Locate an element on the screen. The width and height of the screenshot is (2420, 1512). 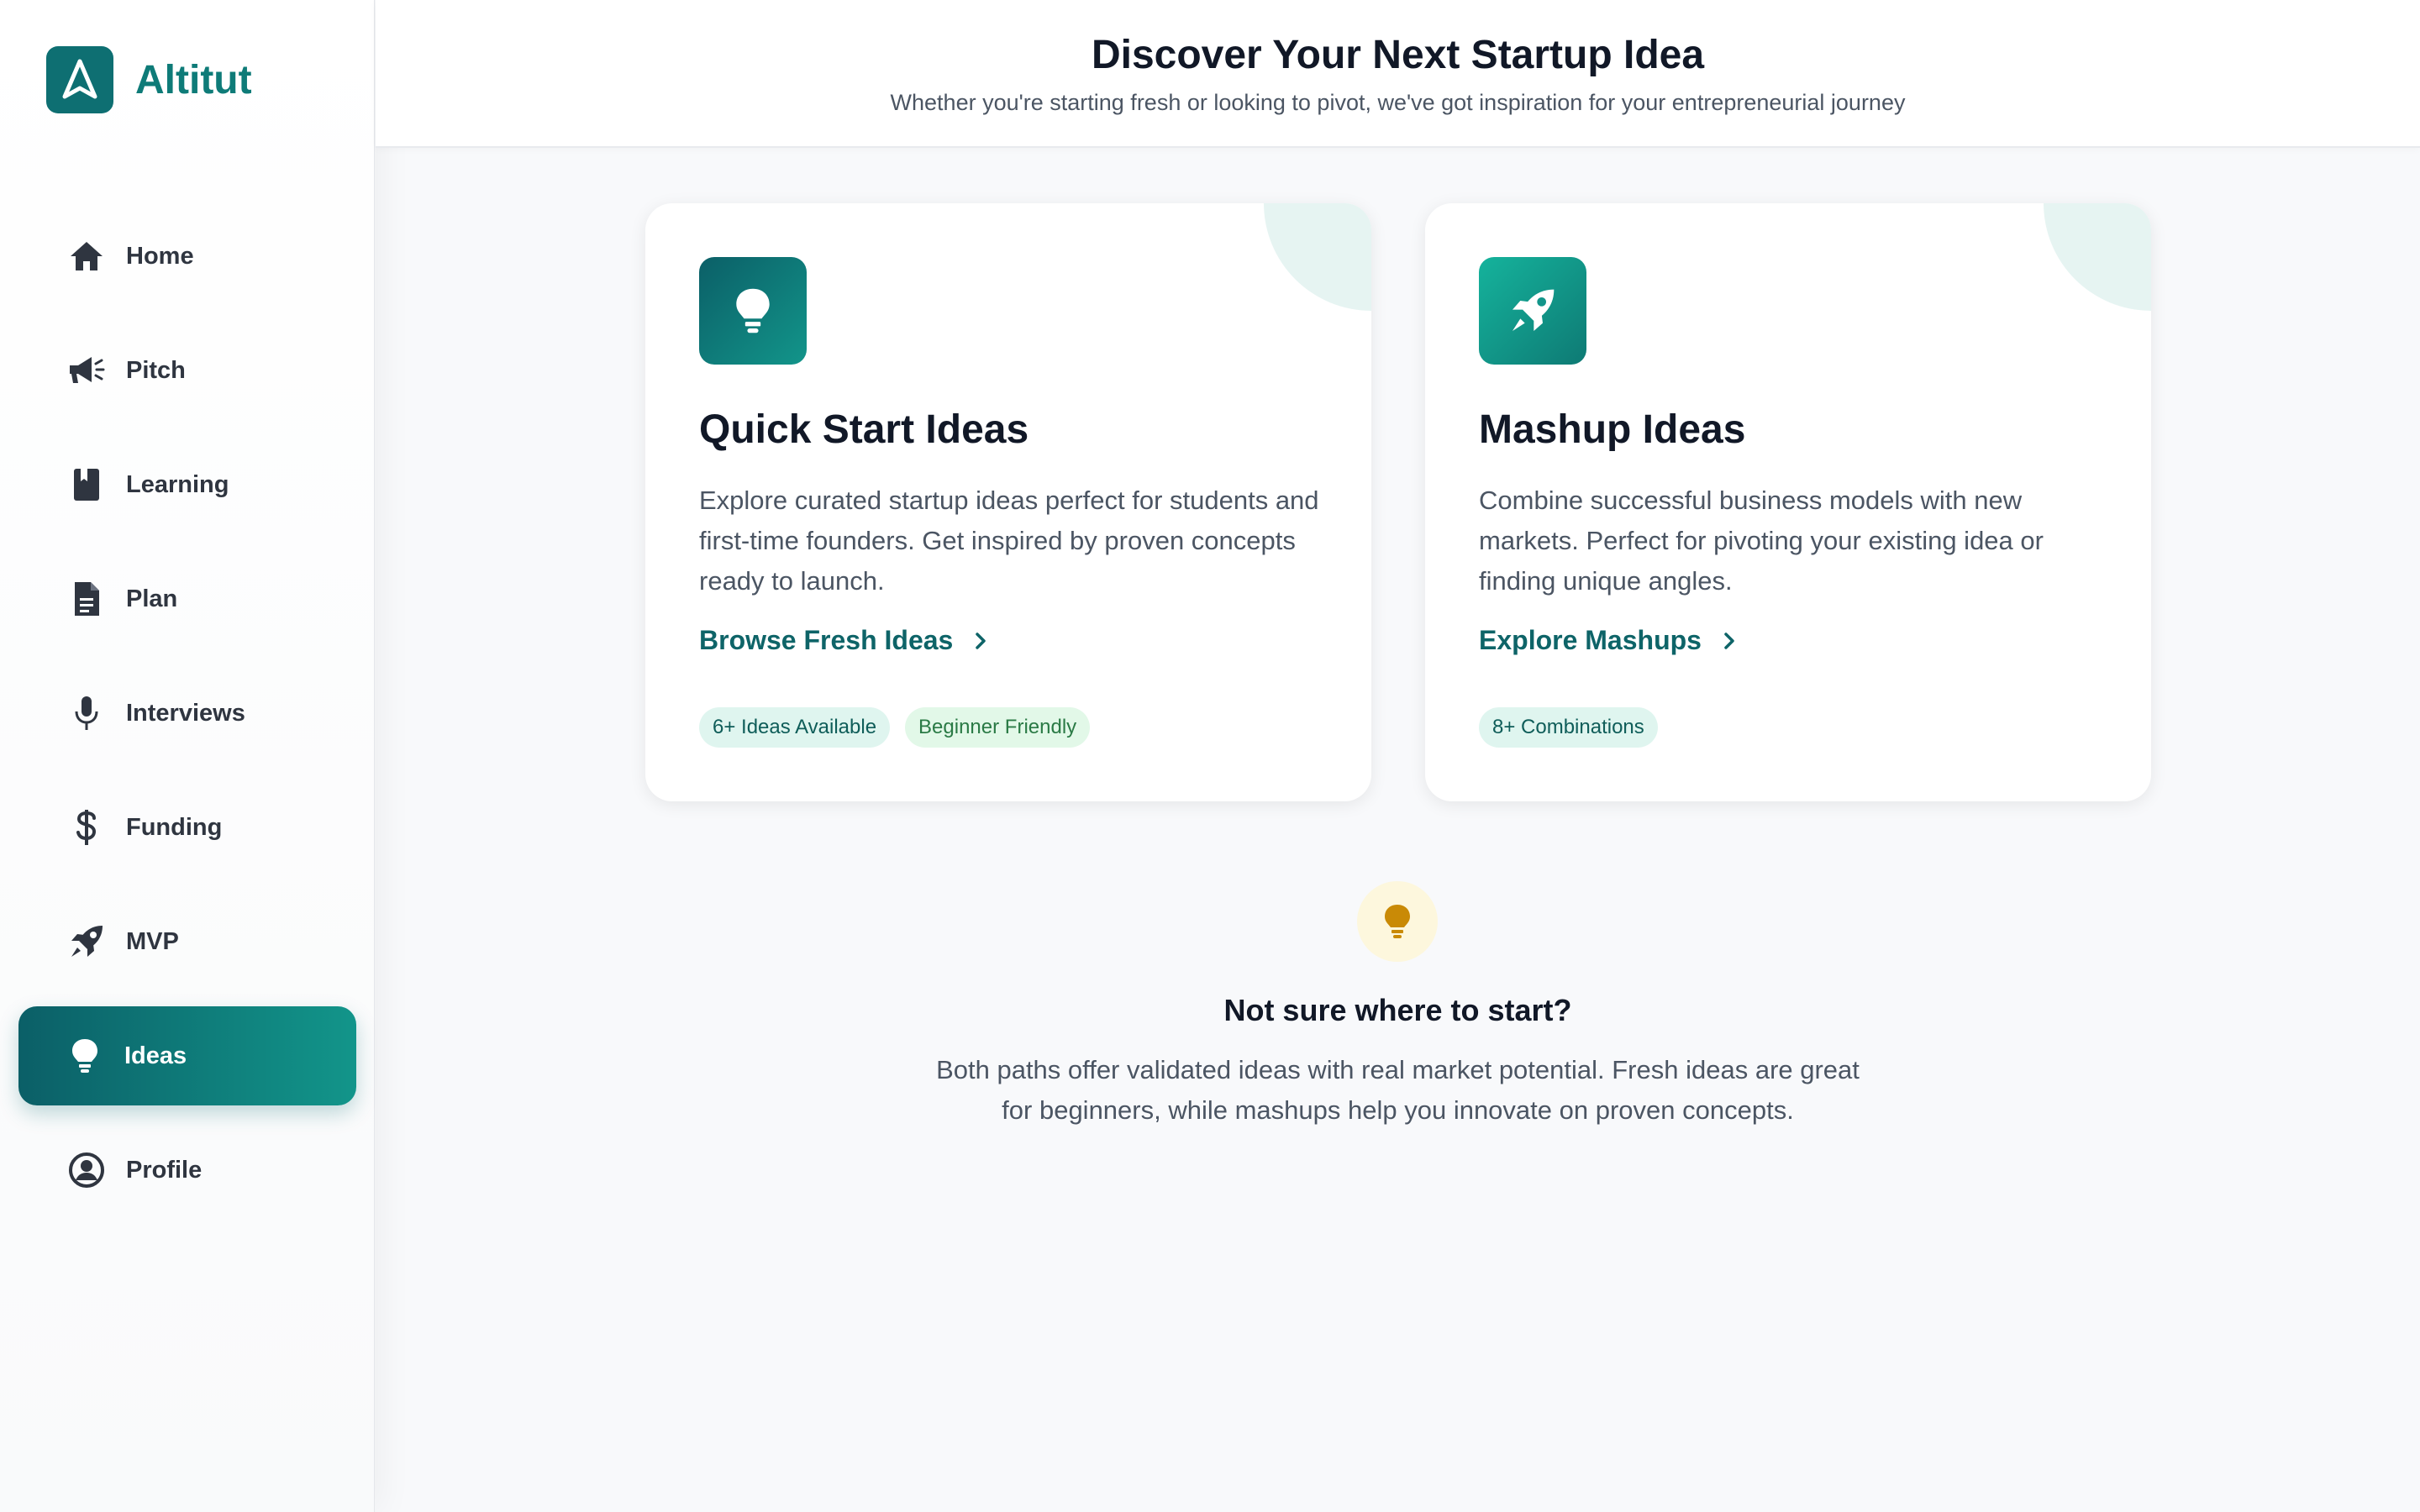
sidebar-item-label: Pitch is located at coordinates (156, 370).